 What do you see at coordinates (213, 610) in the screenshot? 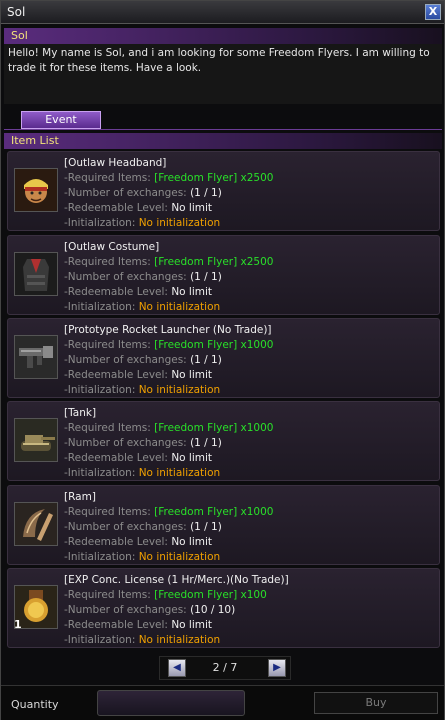
I see `exchanges-value: (10 / 10)` at bounding box center [213, 610].